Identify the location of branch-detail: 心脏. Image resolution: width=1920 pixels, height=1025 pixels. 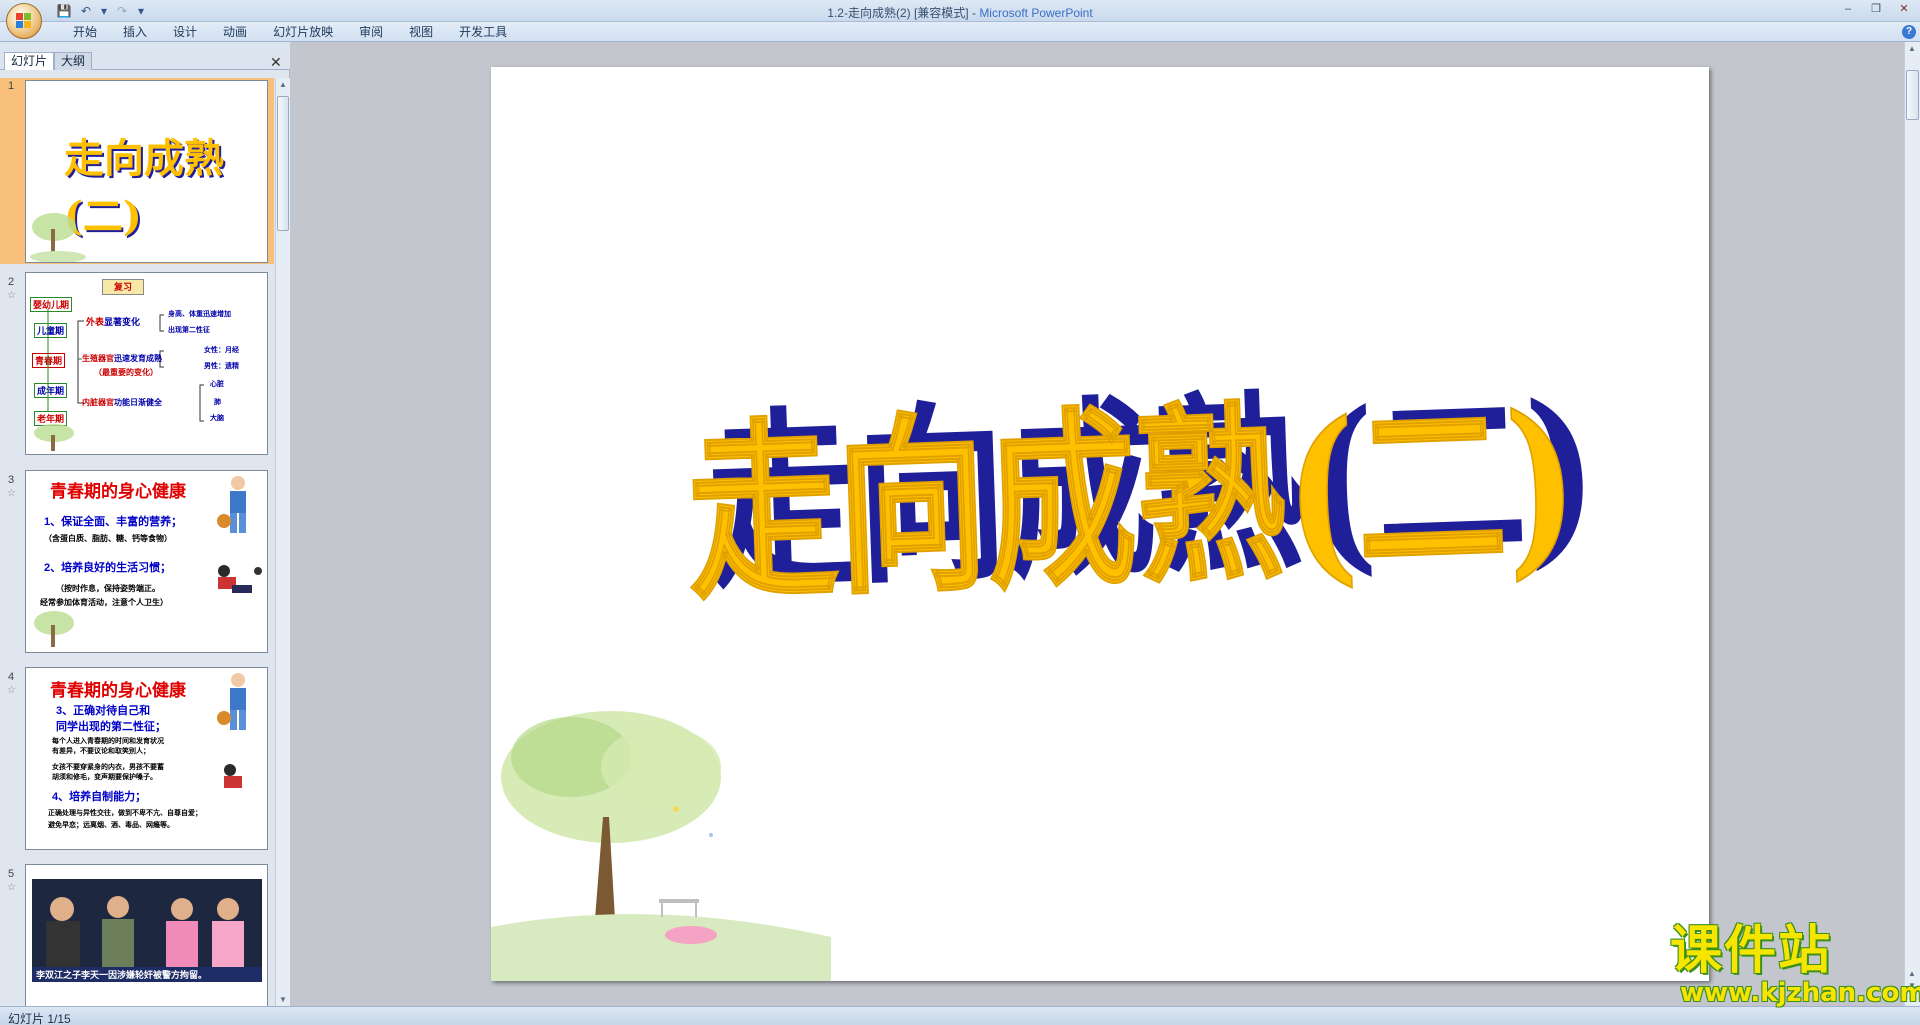
(217, 384).